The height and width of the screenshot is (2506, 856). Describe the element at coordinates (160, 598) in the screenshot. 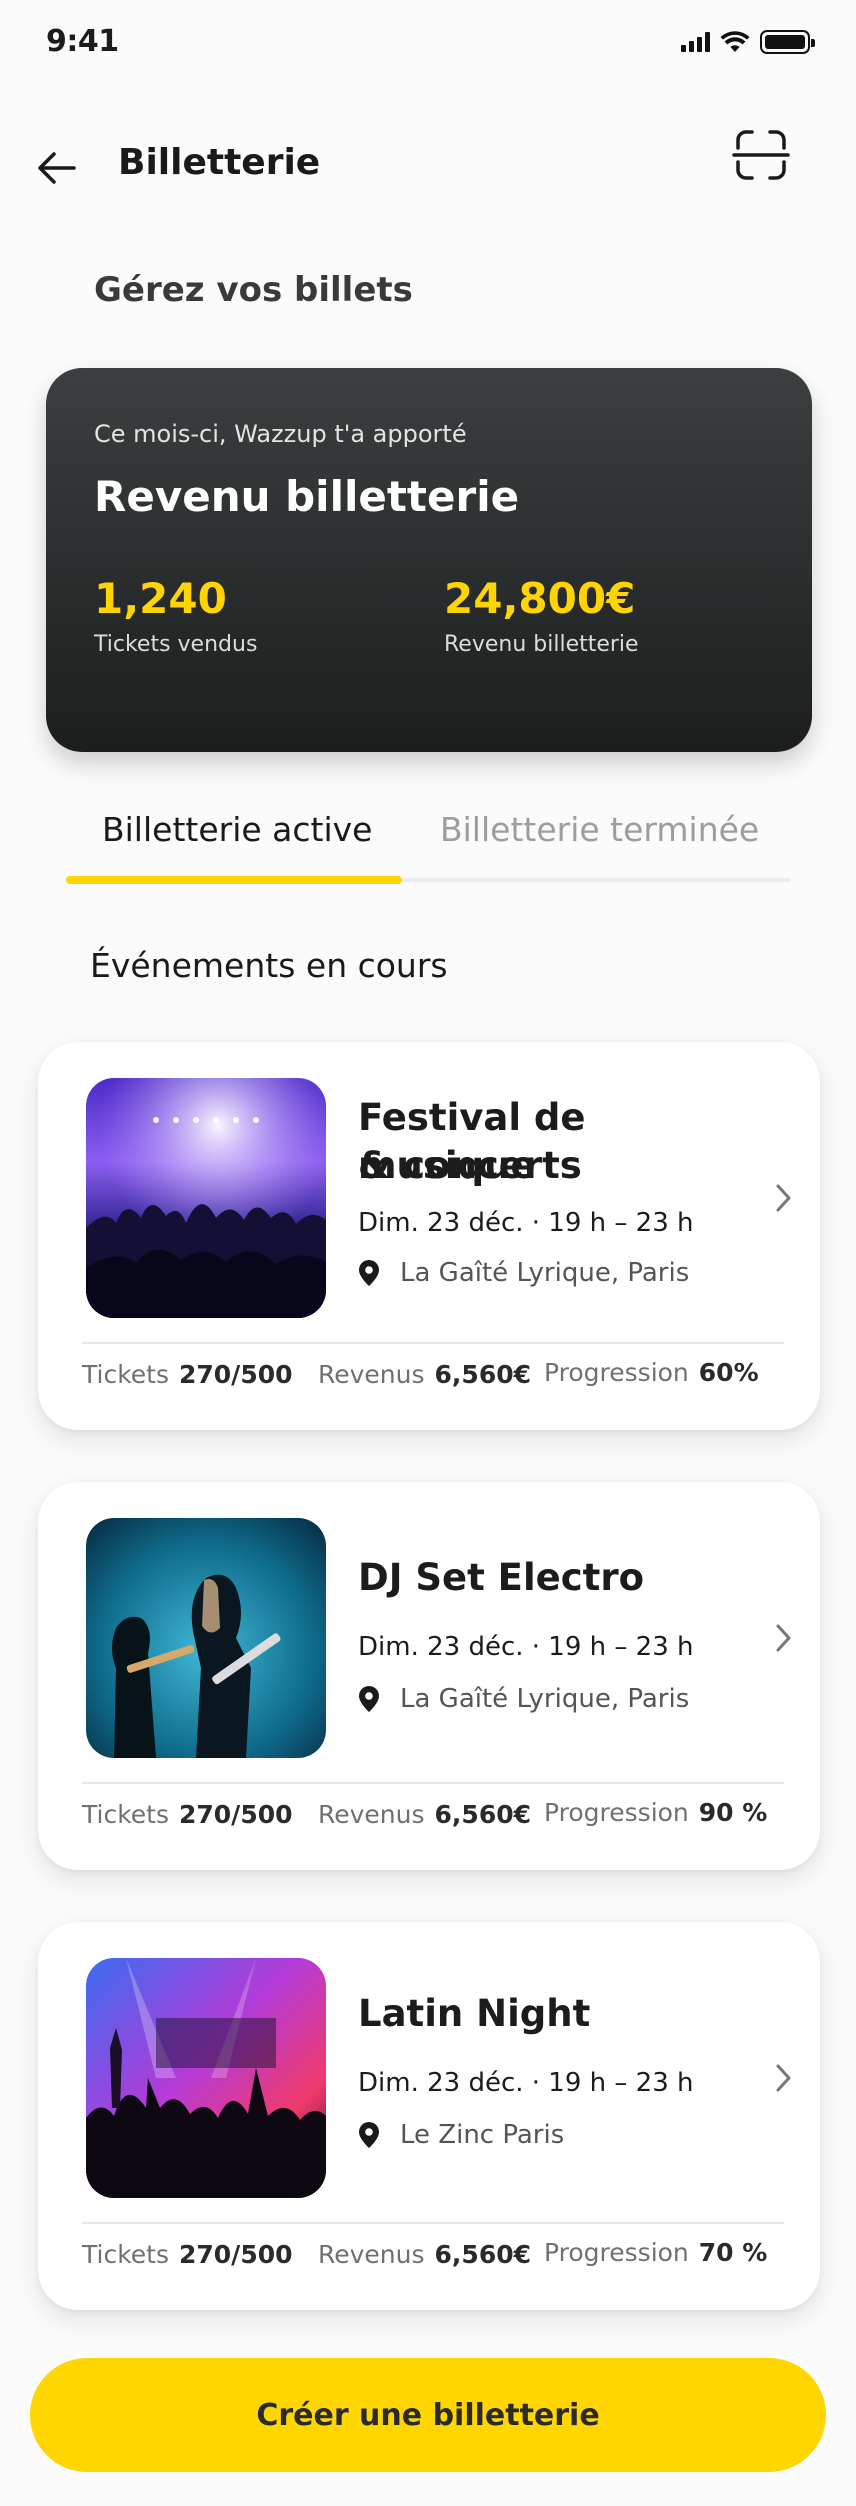

I see `tickets-sold-value: 1,240` at that location.